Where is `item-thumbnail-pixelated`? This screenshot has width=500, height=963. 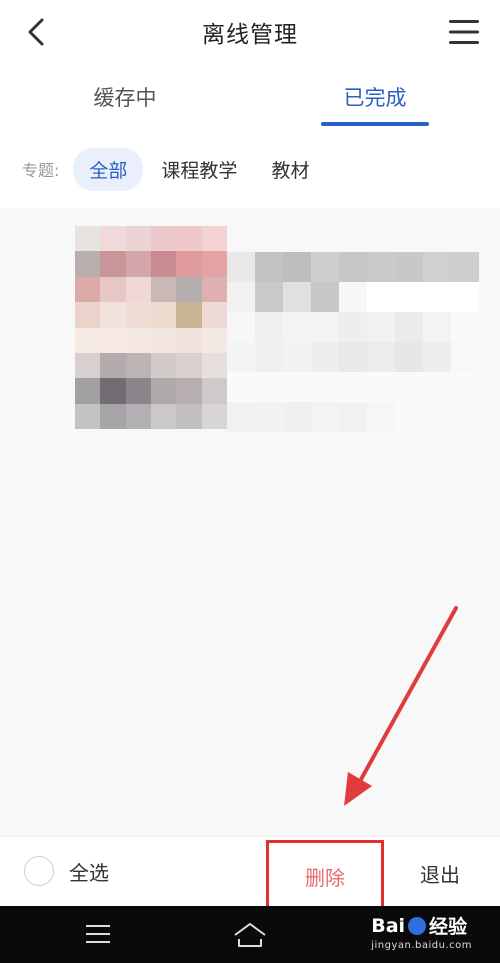 item-thumbnail-pixelated is located at coordinates (151, 327).